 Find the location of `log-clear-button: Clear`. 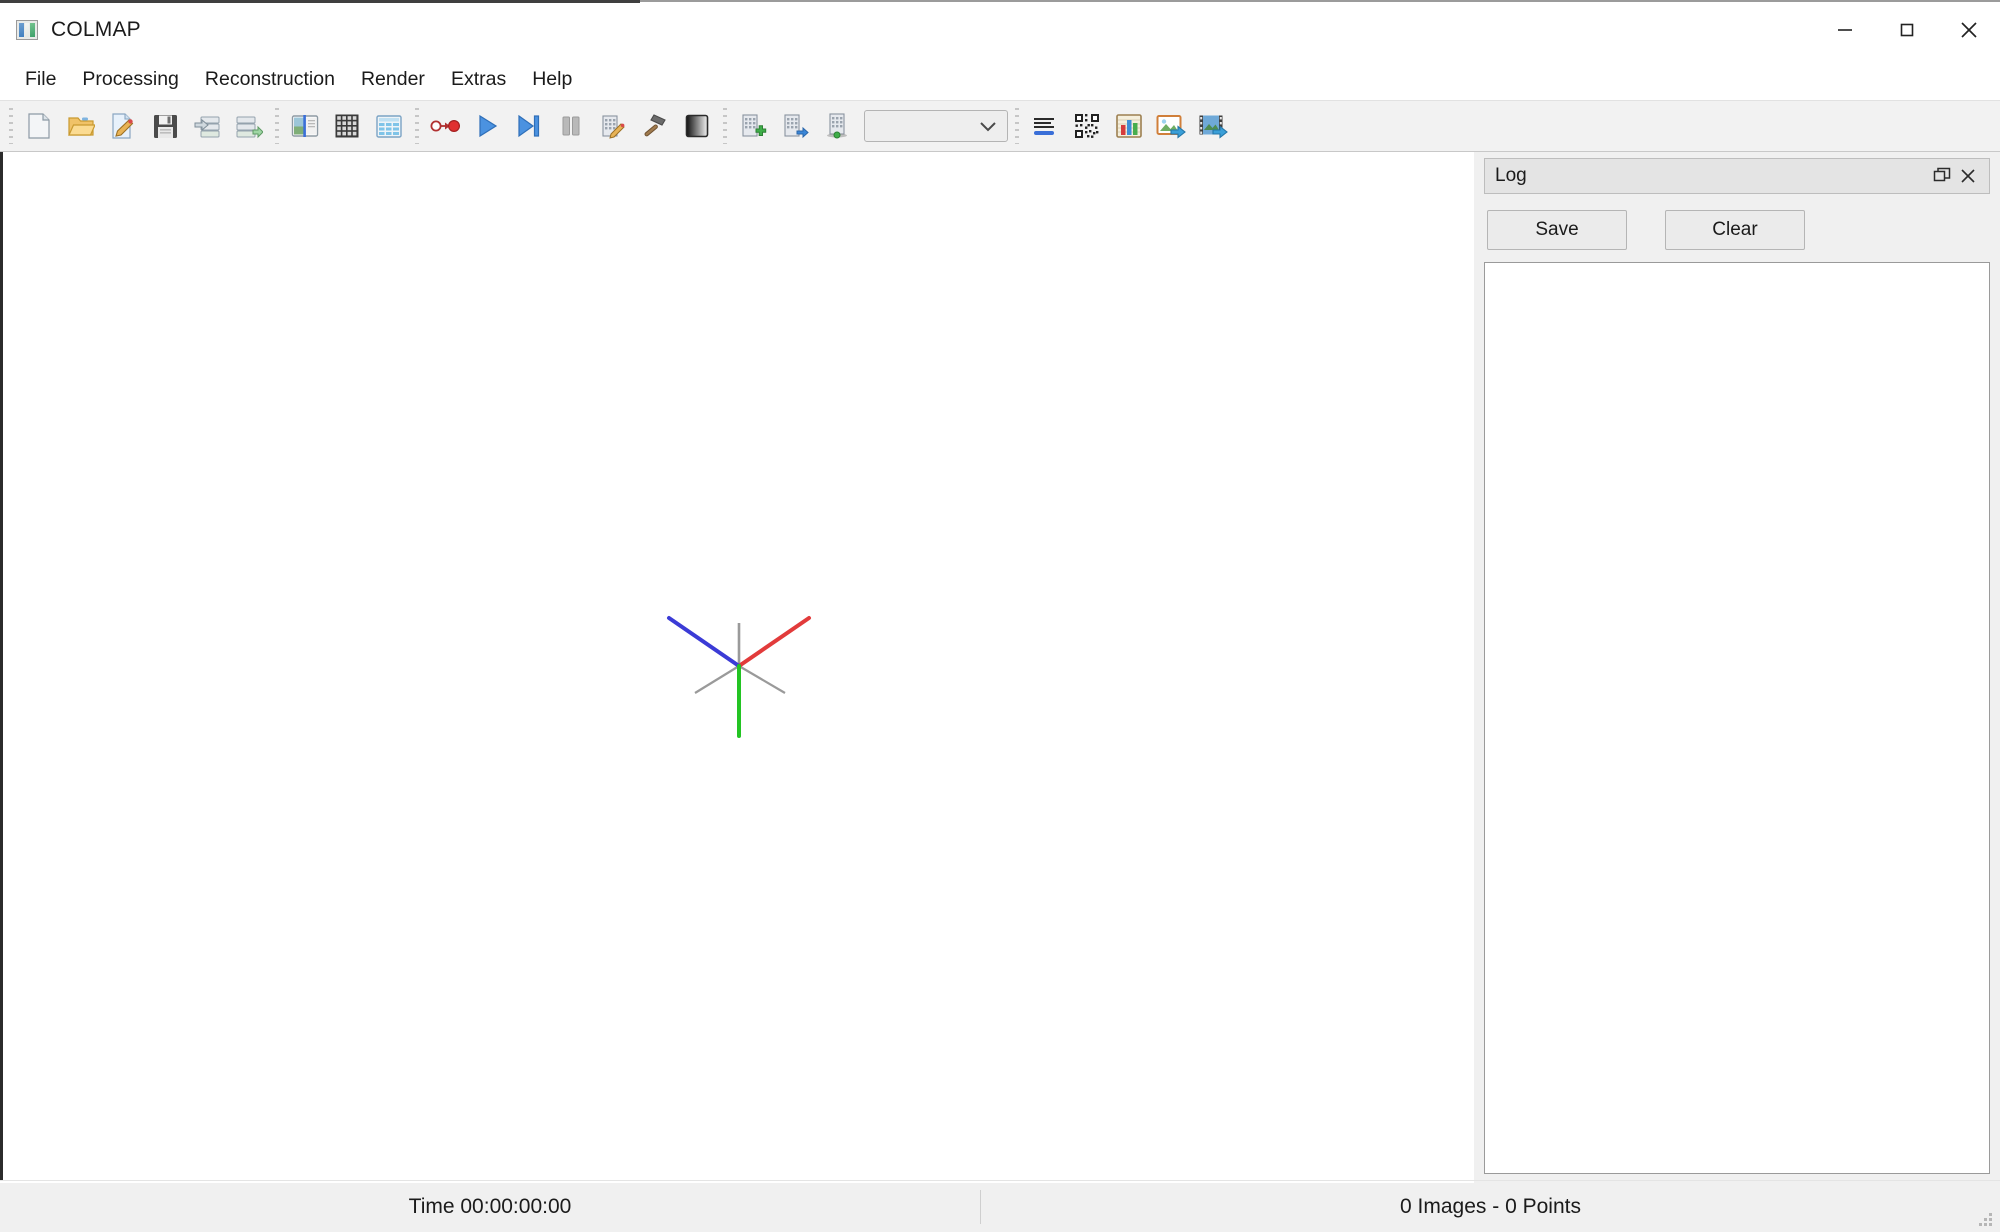

log-clear-button: Clear is located at coordinates (1735, 230).